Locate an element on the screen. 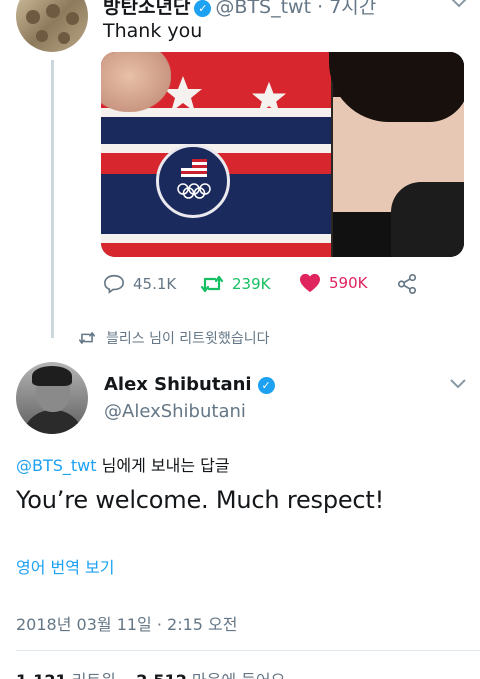 This screenshot has height=679, width=480. alex-avatar is located at coordinates (52, 398).